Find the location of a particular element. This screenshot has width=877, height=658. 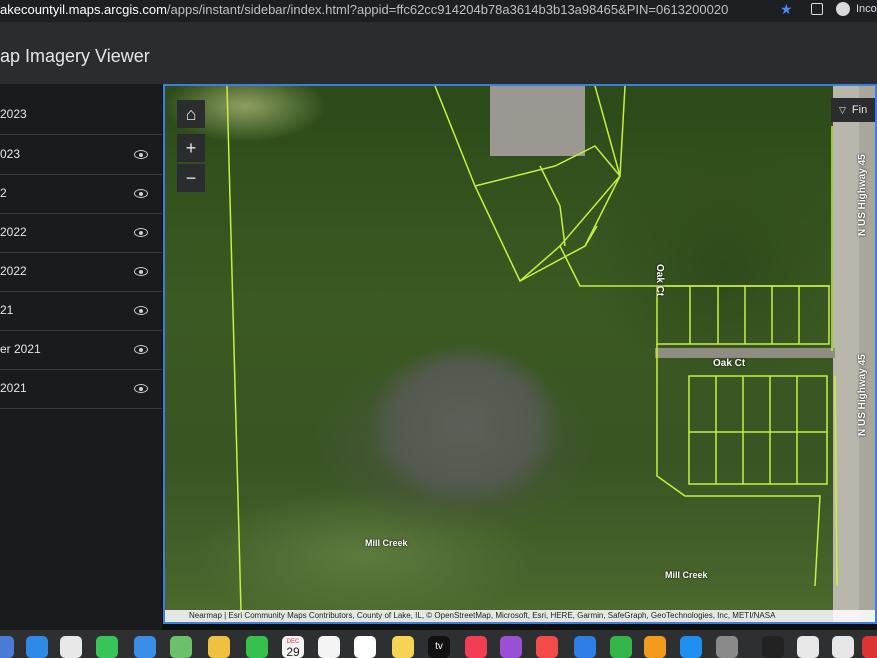

layer-label: 2021 is located at coordinates (13, 388).